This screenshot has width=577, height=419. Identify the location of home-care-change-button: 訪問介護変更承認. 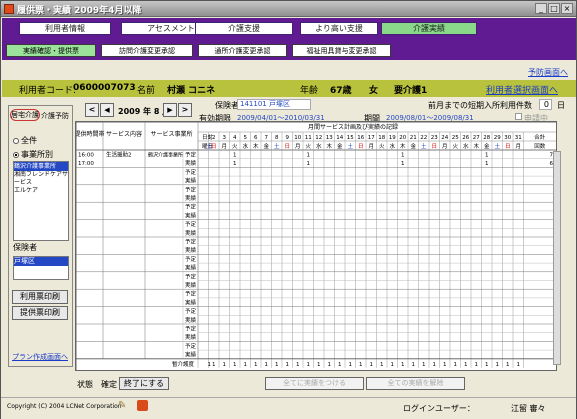
(147, 50).